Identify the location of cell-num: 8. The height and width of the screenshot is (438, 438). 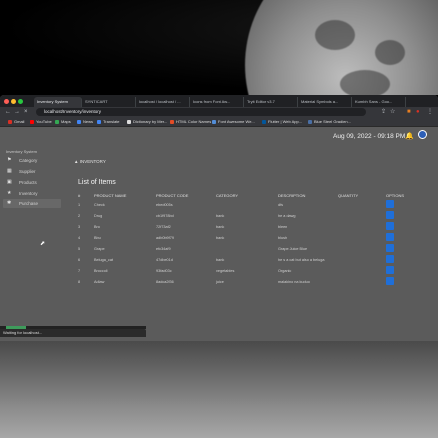
(79, 281).